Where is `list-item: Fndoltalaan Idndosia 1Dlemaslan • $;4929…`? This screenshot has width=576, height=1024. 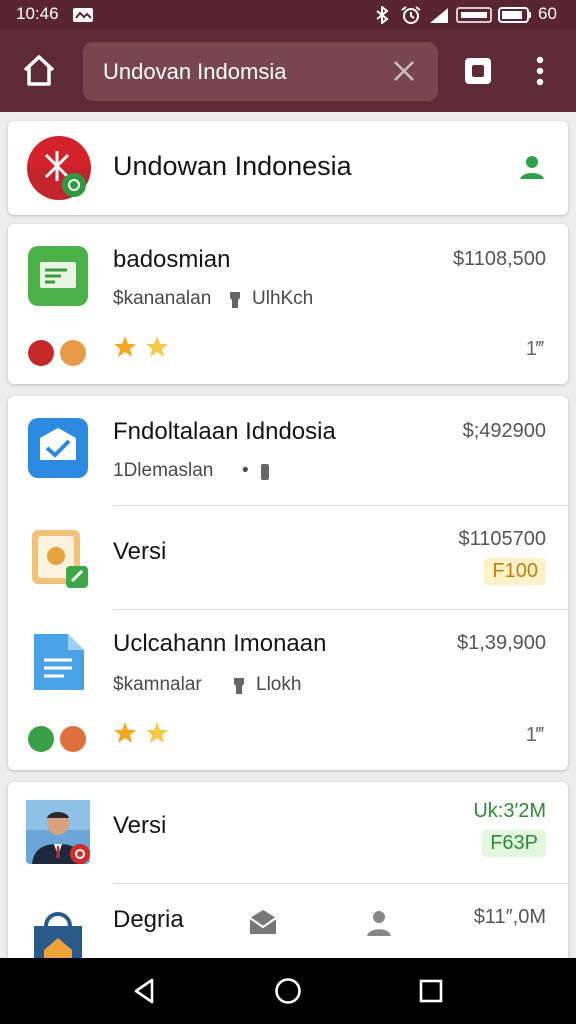 list-item: Fndoltalaan Idndosia 1Dlemaslan • $;4929… is located at coordinates (288, 451).